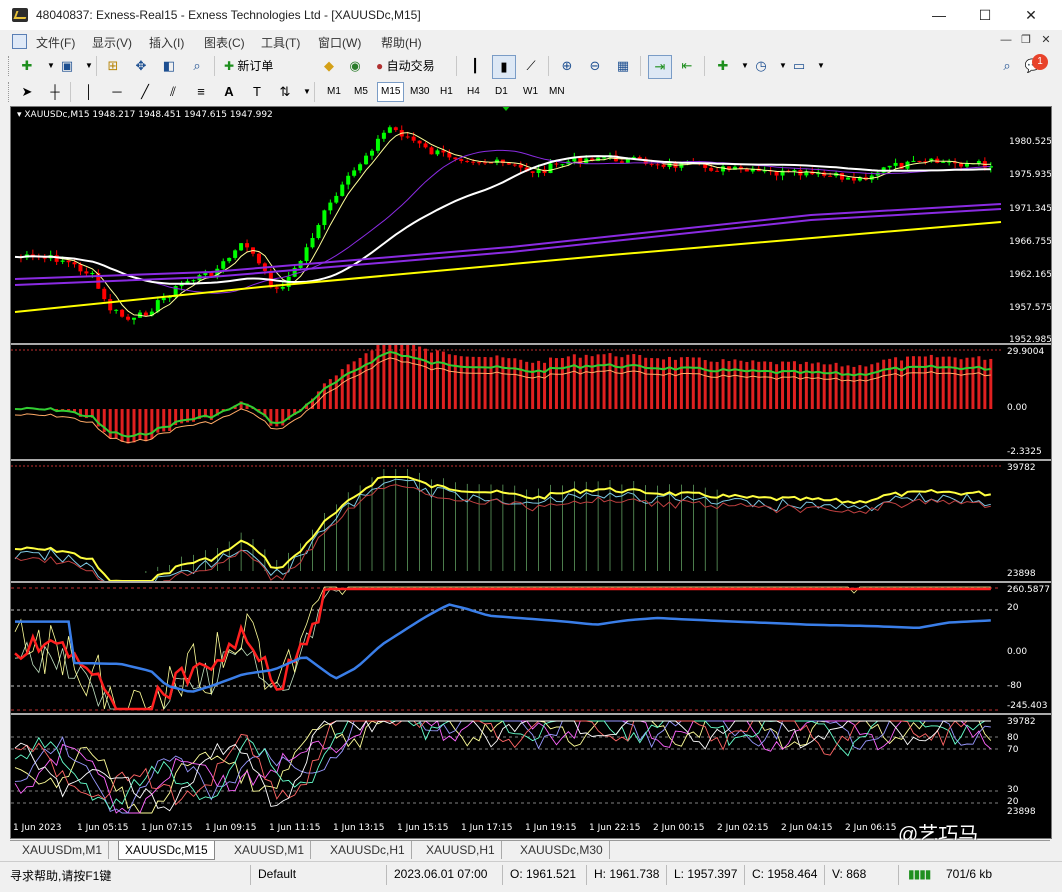 This screenshot has height=892, width=1062. Describe the element at coordinates (660, 67) in the screenshot. I see `auto-scroll-icon: ⇥` at that location.